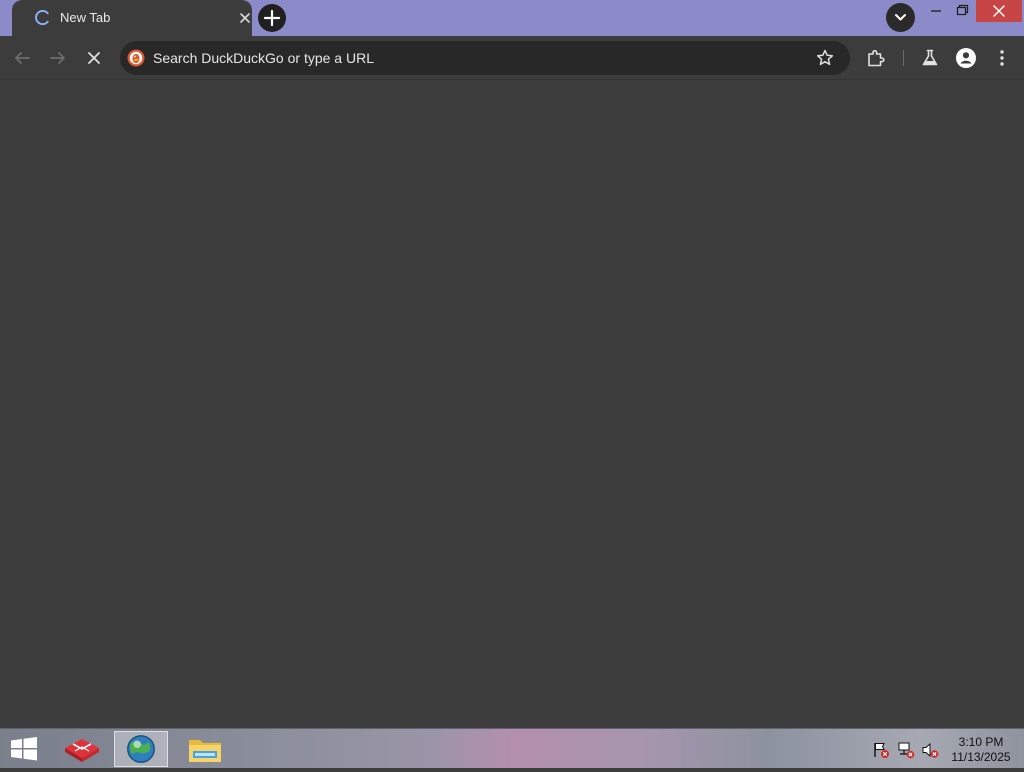 Image resolution: width=1024 pixels, height=772 pixels. I want to click on extensions-button, so click(876, 58).